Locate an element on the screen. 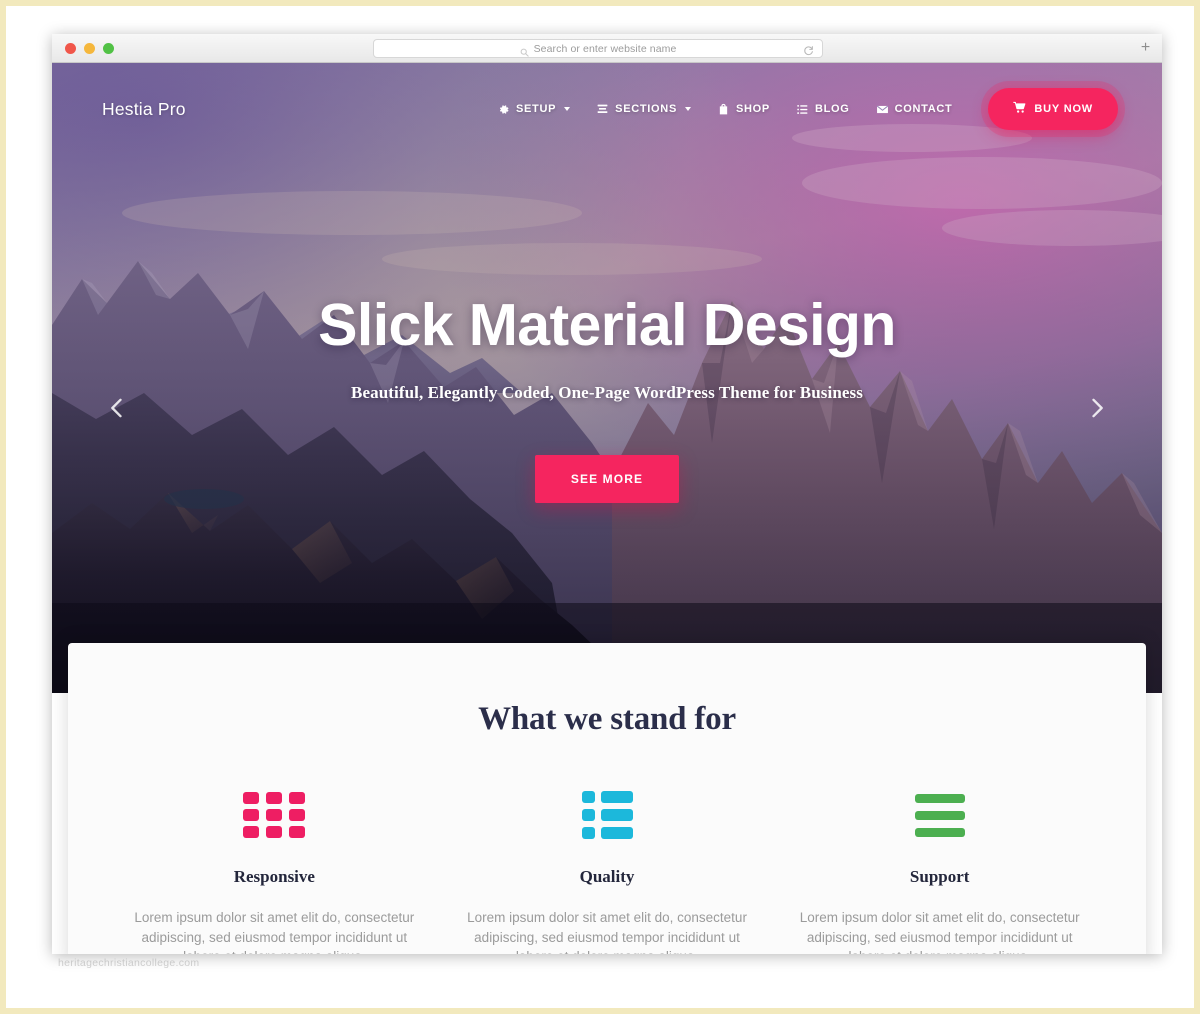 Image resolution: width=1200 pixels, height=1014 pixels. minimize-window-button is located at coordinates (89, 48).